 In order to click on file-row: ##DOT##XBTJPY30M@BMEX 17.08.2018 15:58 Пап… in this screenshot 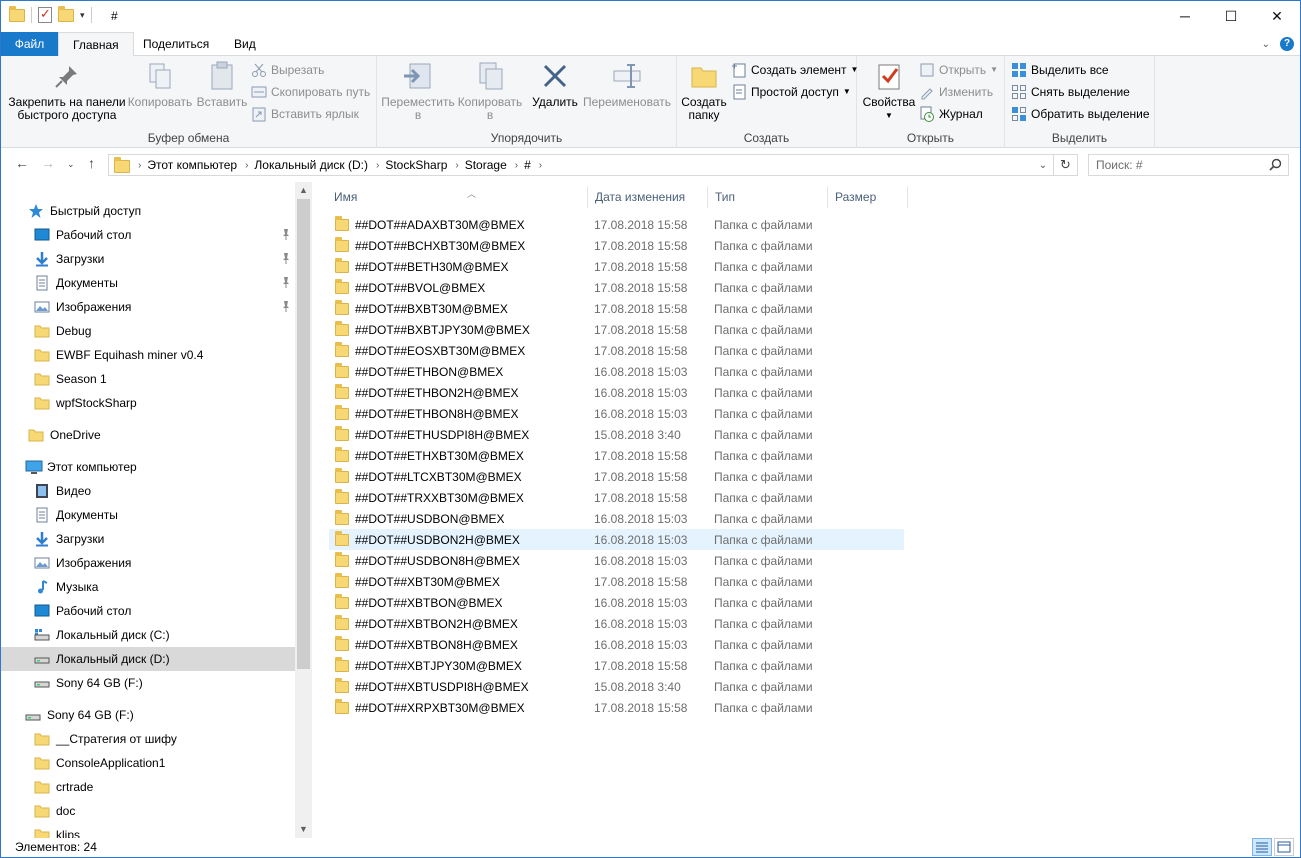, I will do `click(616, 665)`.